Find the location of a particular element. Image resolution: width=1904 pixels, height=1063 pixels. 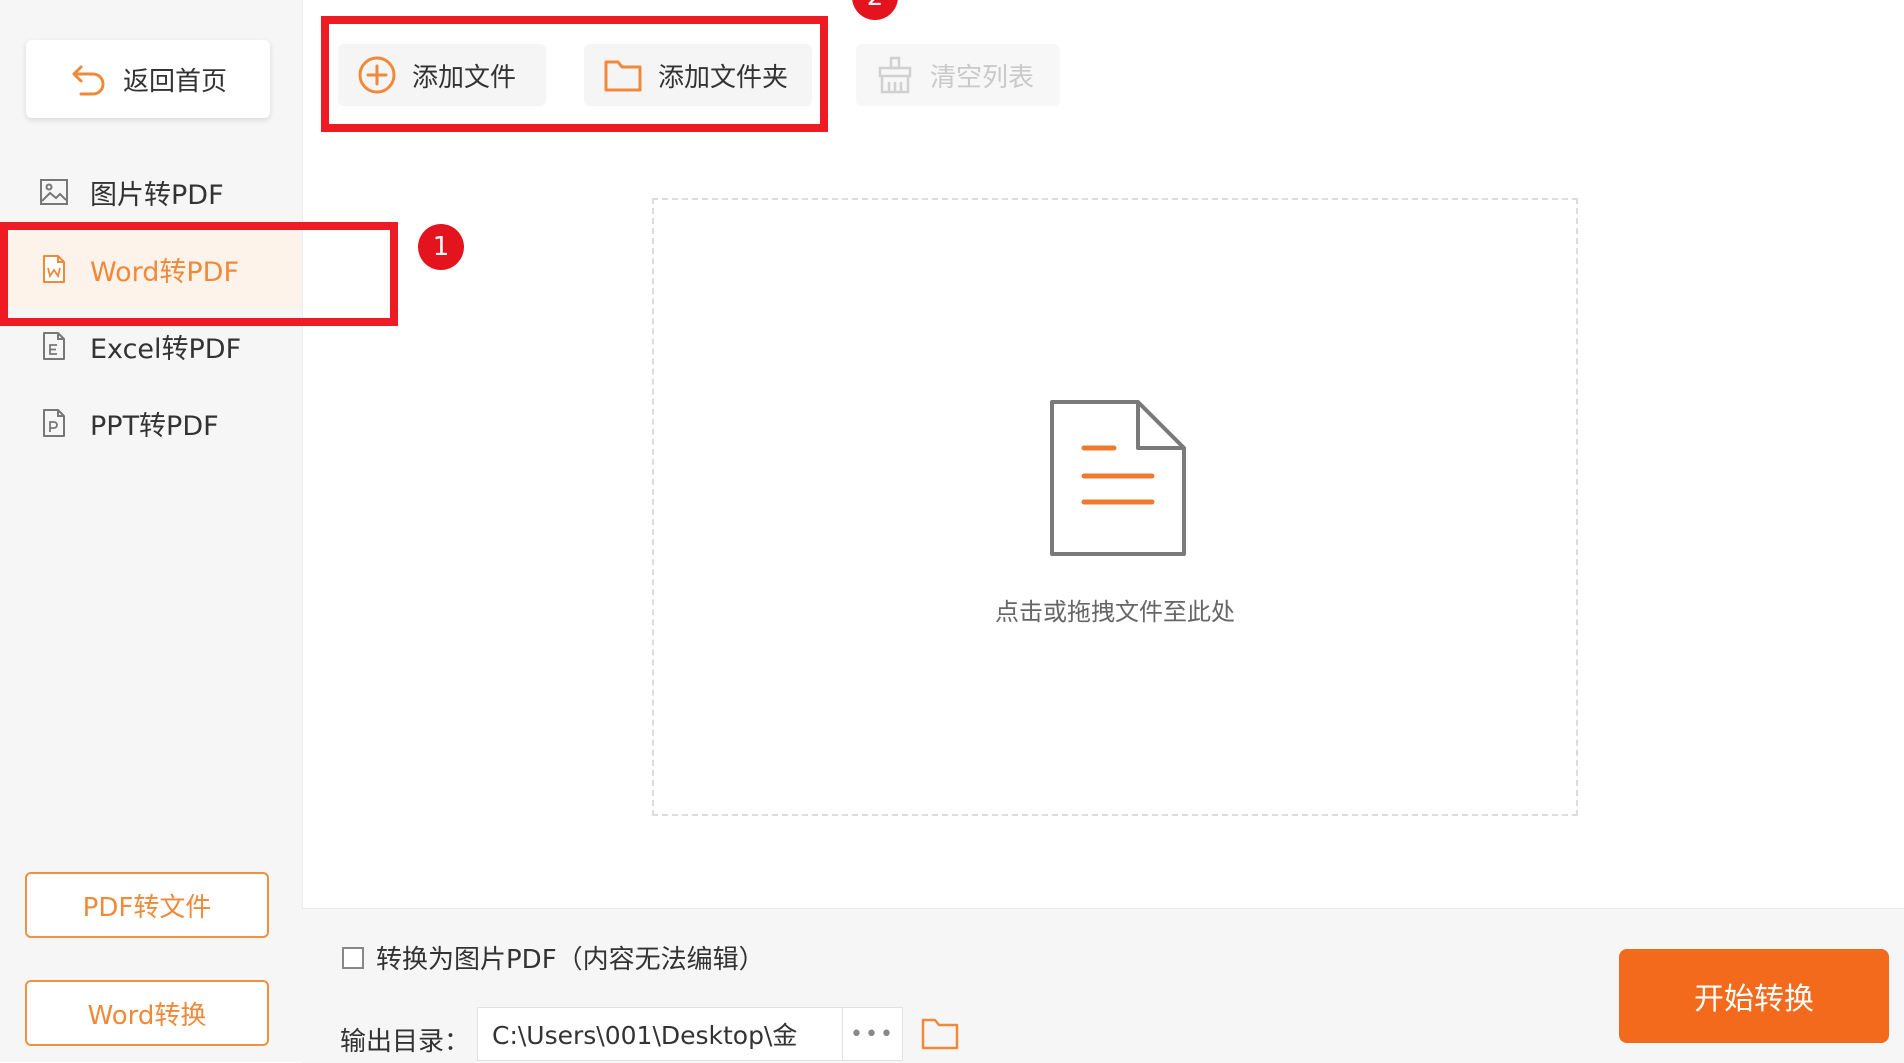

clear-list-button: 清空列表 is located at coordinates (958, 75).